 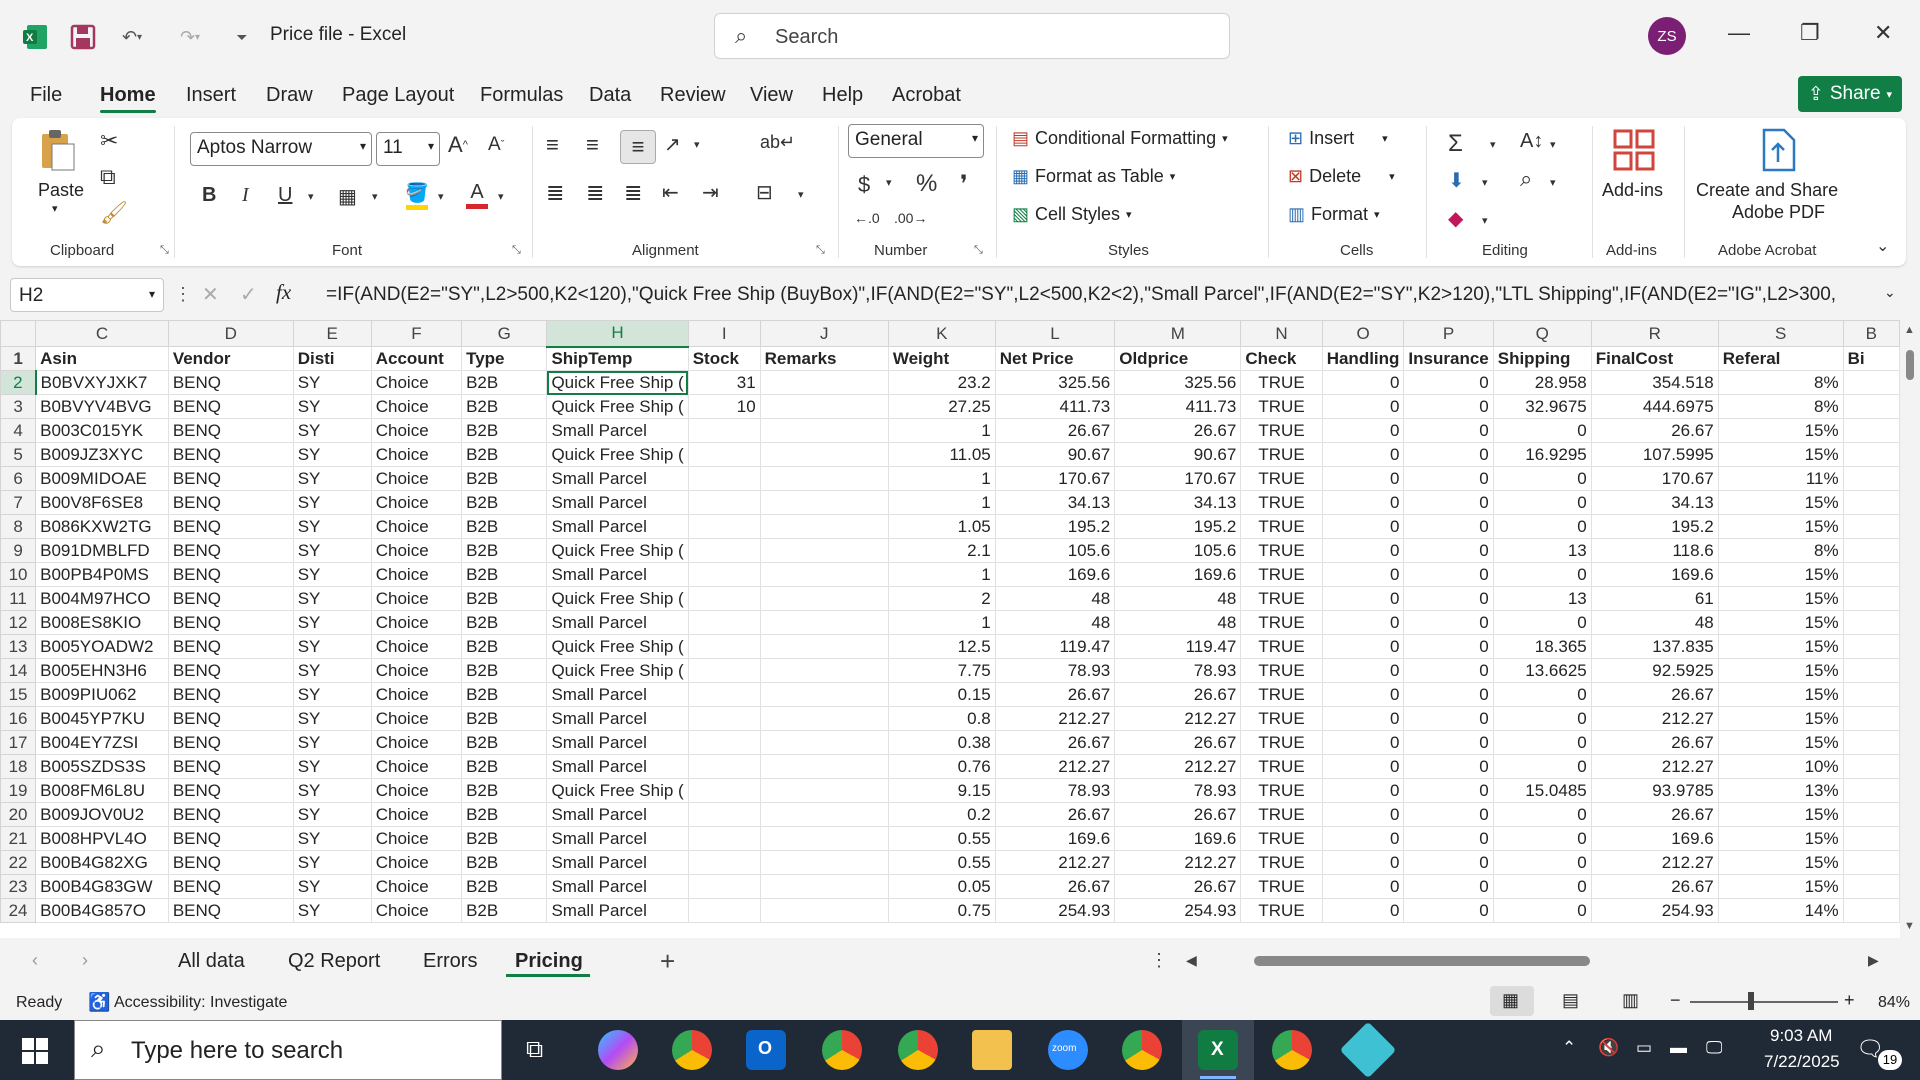 I want to click on tray-overflow-icon: ⌃, so click(x=1569, y=1048).